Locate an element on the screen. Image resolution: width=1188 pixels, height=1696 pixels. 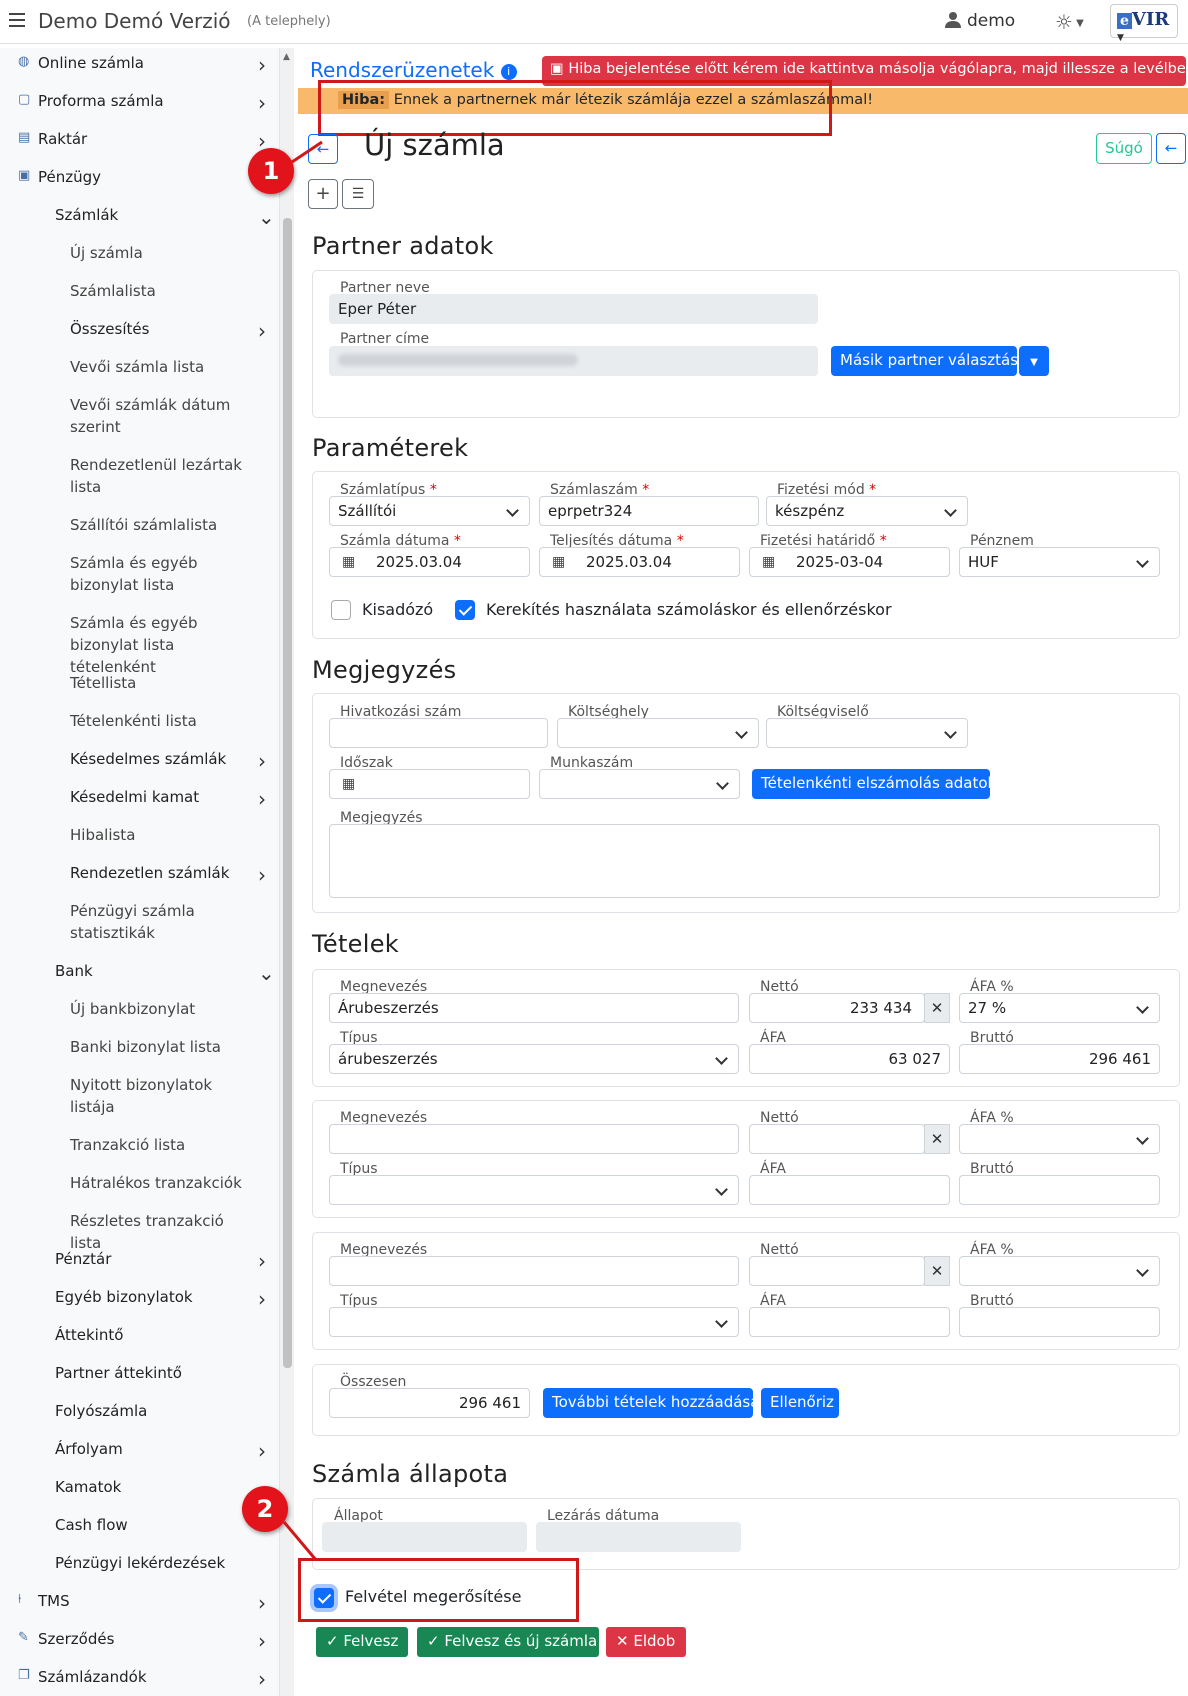
other-partner-dropdown: ▼ is located at coordinates (1034, 361).